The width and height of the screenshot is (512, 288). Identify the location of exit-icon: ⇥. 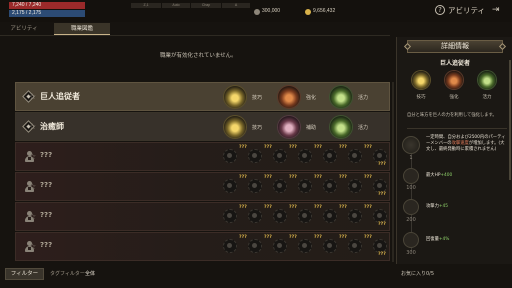
(496, 10).